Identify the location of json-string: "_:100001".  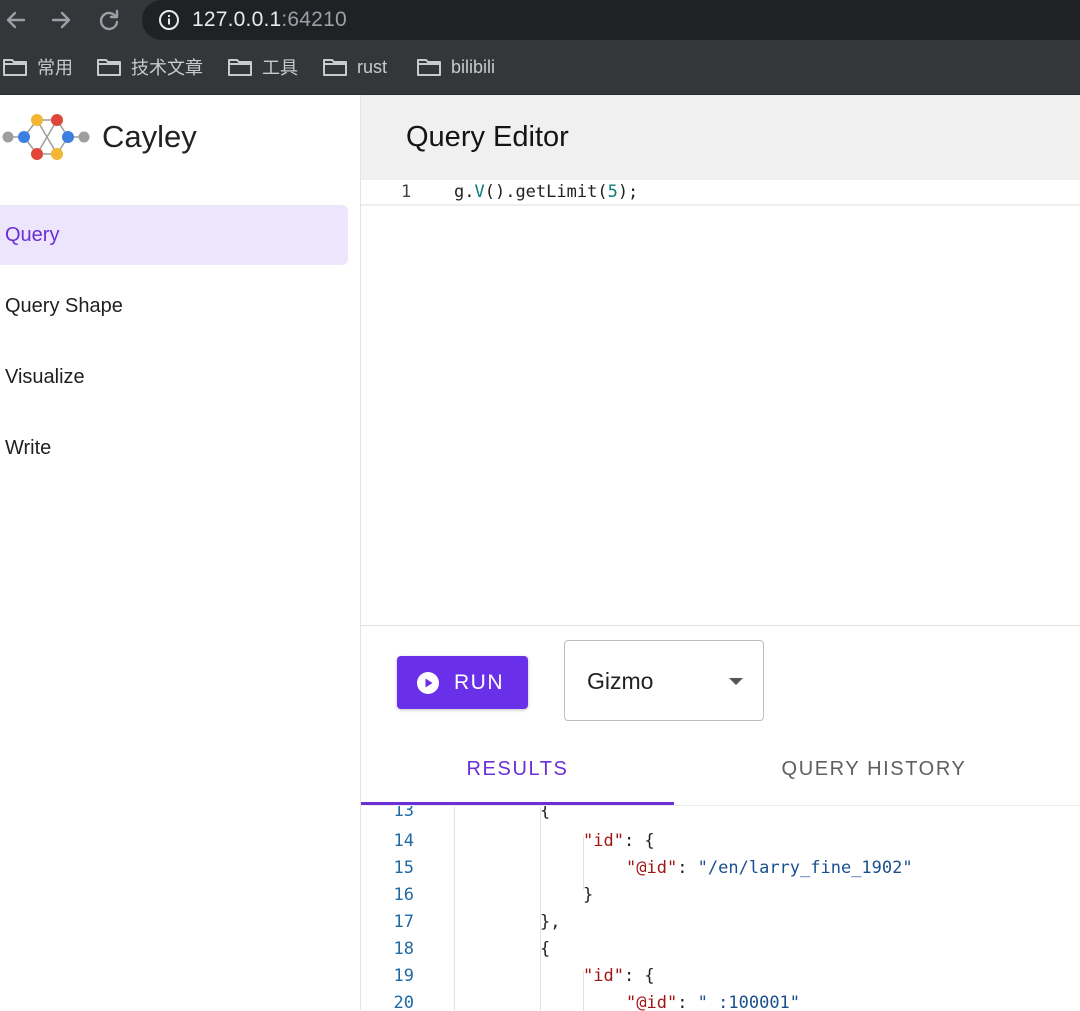
(749, 1002).